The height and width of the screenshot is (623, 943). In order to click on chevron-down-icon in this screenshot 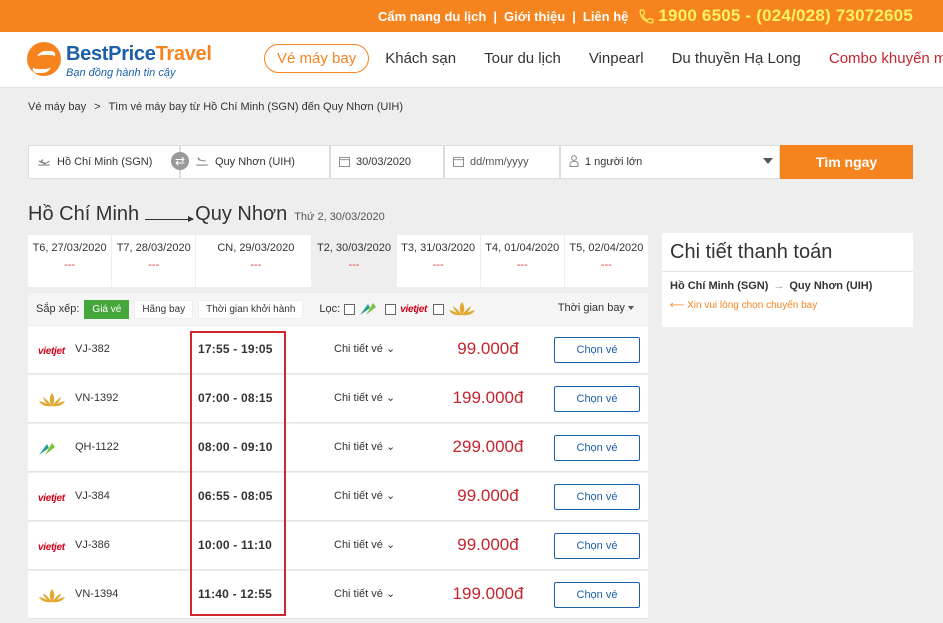, I will do `click(768, 161)`.